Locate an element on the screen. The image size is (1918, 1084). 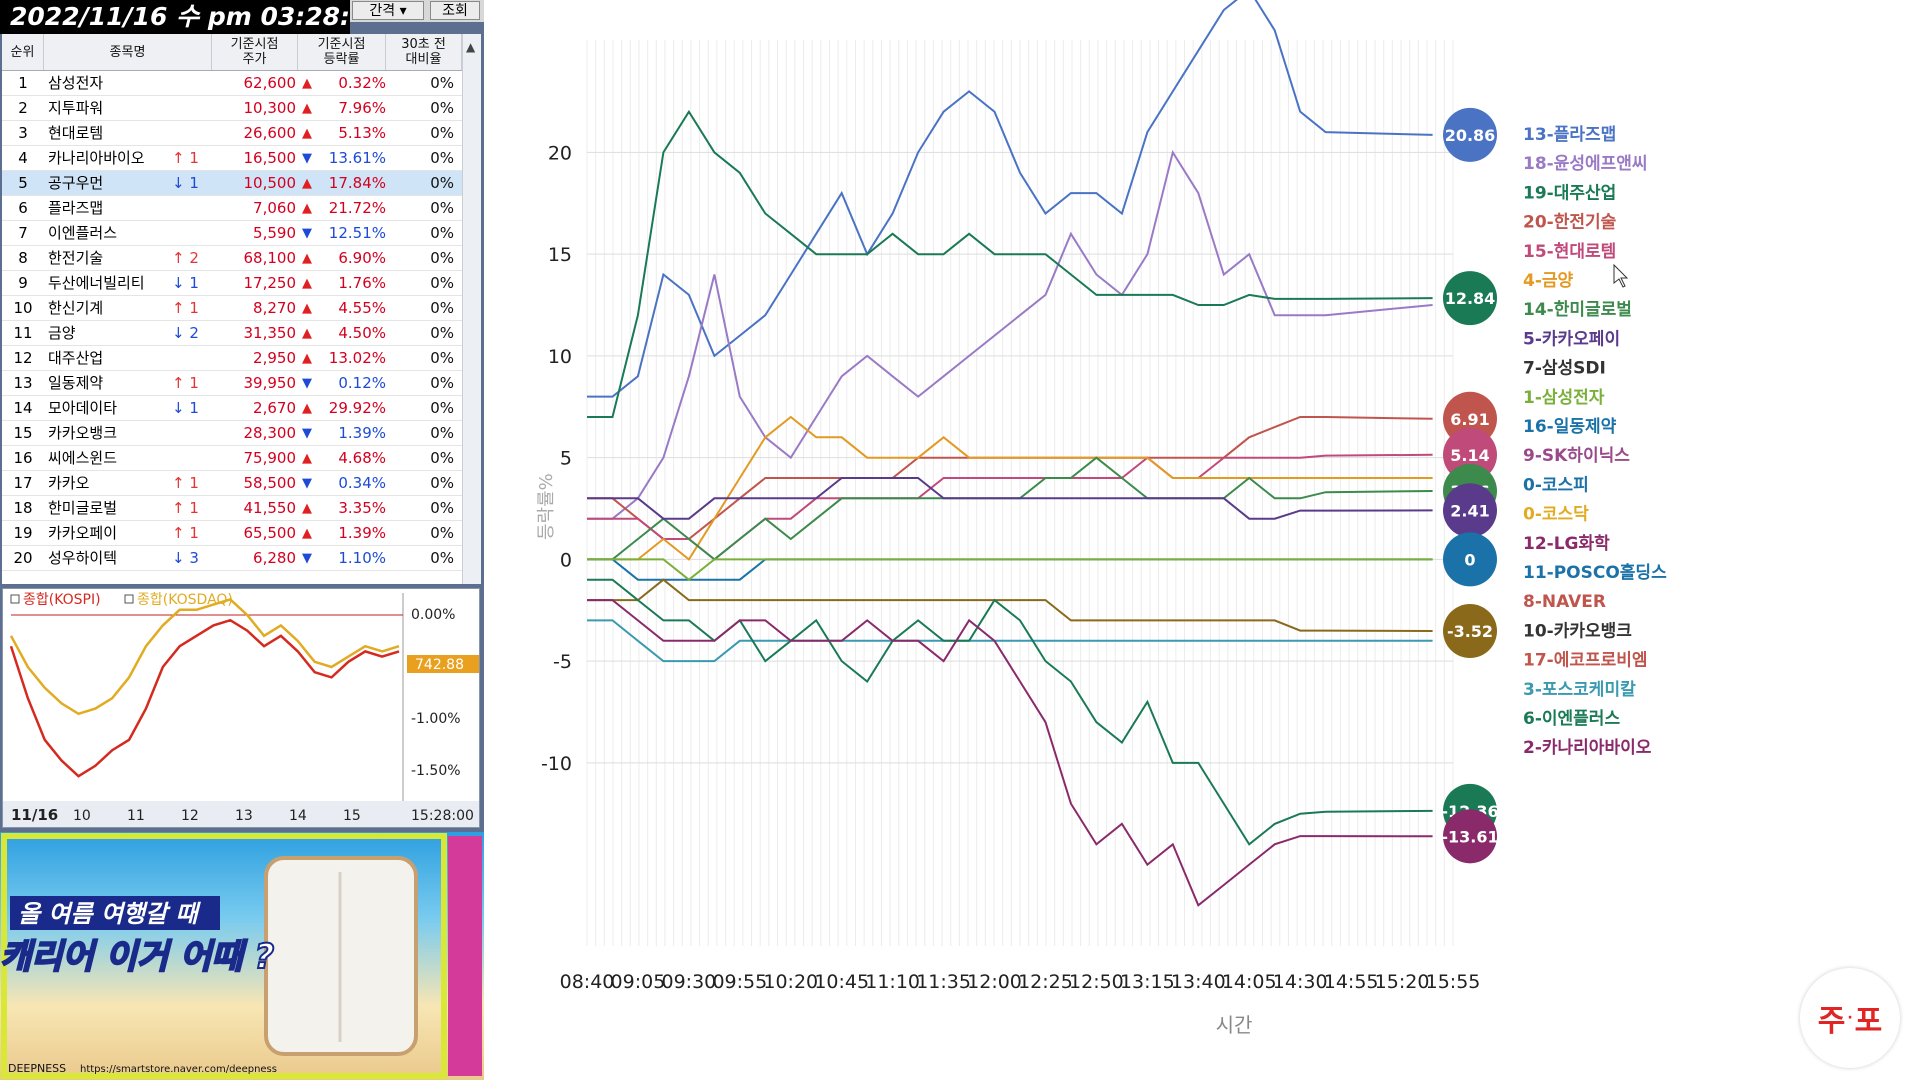
legend-item: 0-코스닥 is located at coordinates (1556, 515).